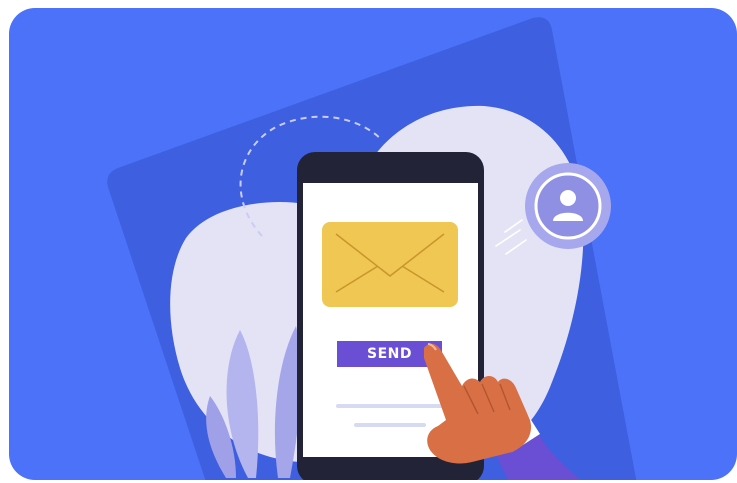  Describe the element at coordinates (568, 206) in the screenshot. I see `user-avatar-badge` at that location.